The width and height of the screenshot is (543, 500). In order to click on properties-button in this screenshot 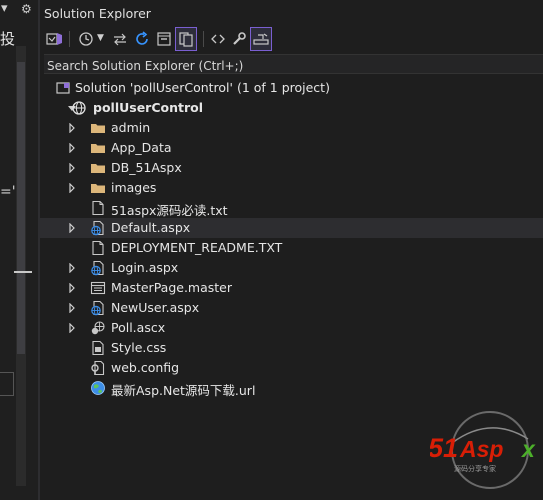, I will do `click(239, 39)`.